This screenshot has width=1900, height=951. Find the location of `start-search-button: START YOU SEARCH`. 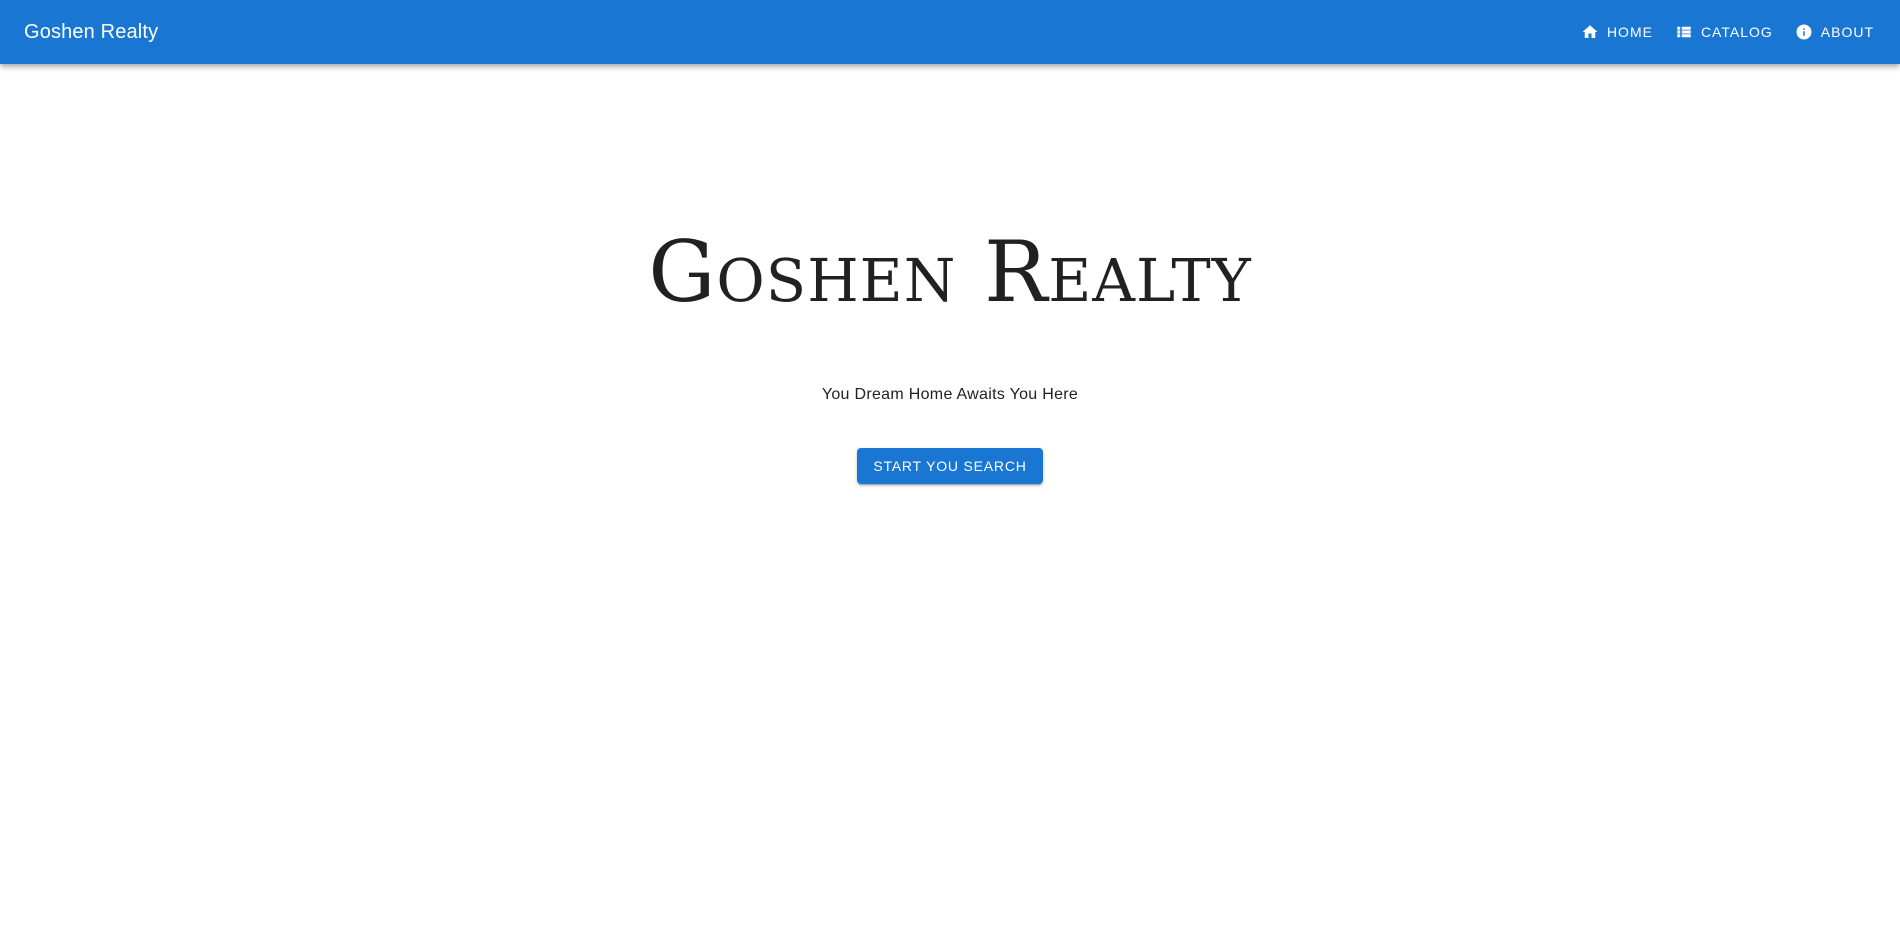

start-search-button: START YOU SEARCH is located at coordinates (950, 466).